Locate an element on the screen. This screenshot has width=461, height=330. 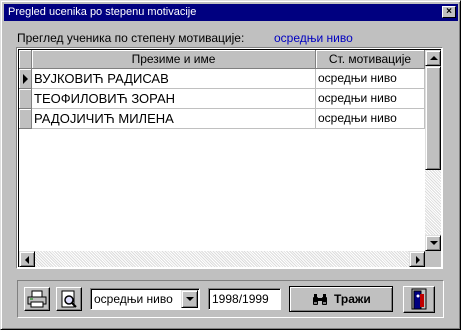
column-header-motivation: Ст. мотивације is located at coordinates (370, 59).